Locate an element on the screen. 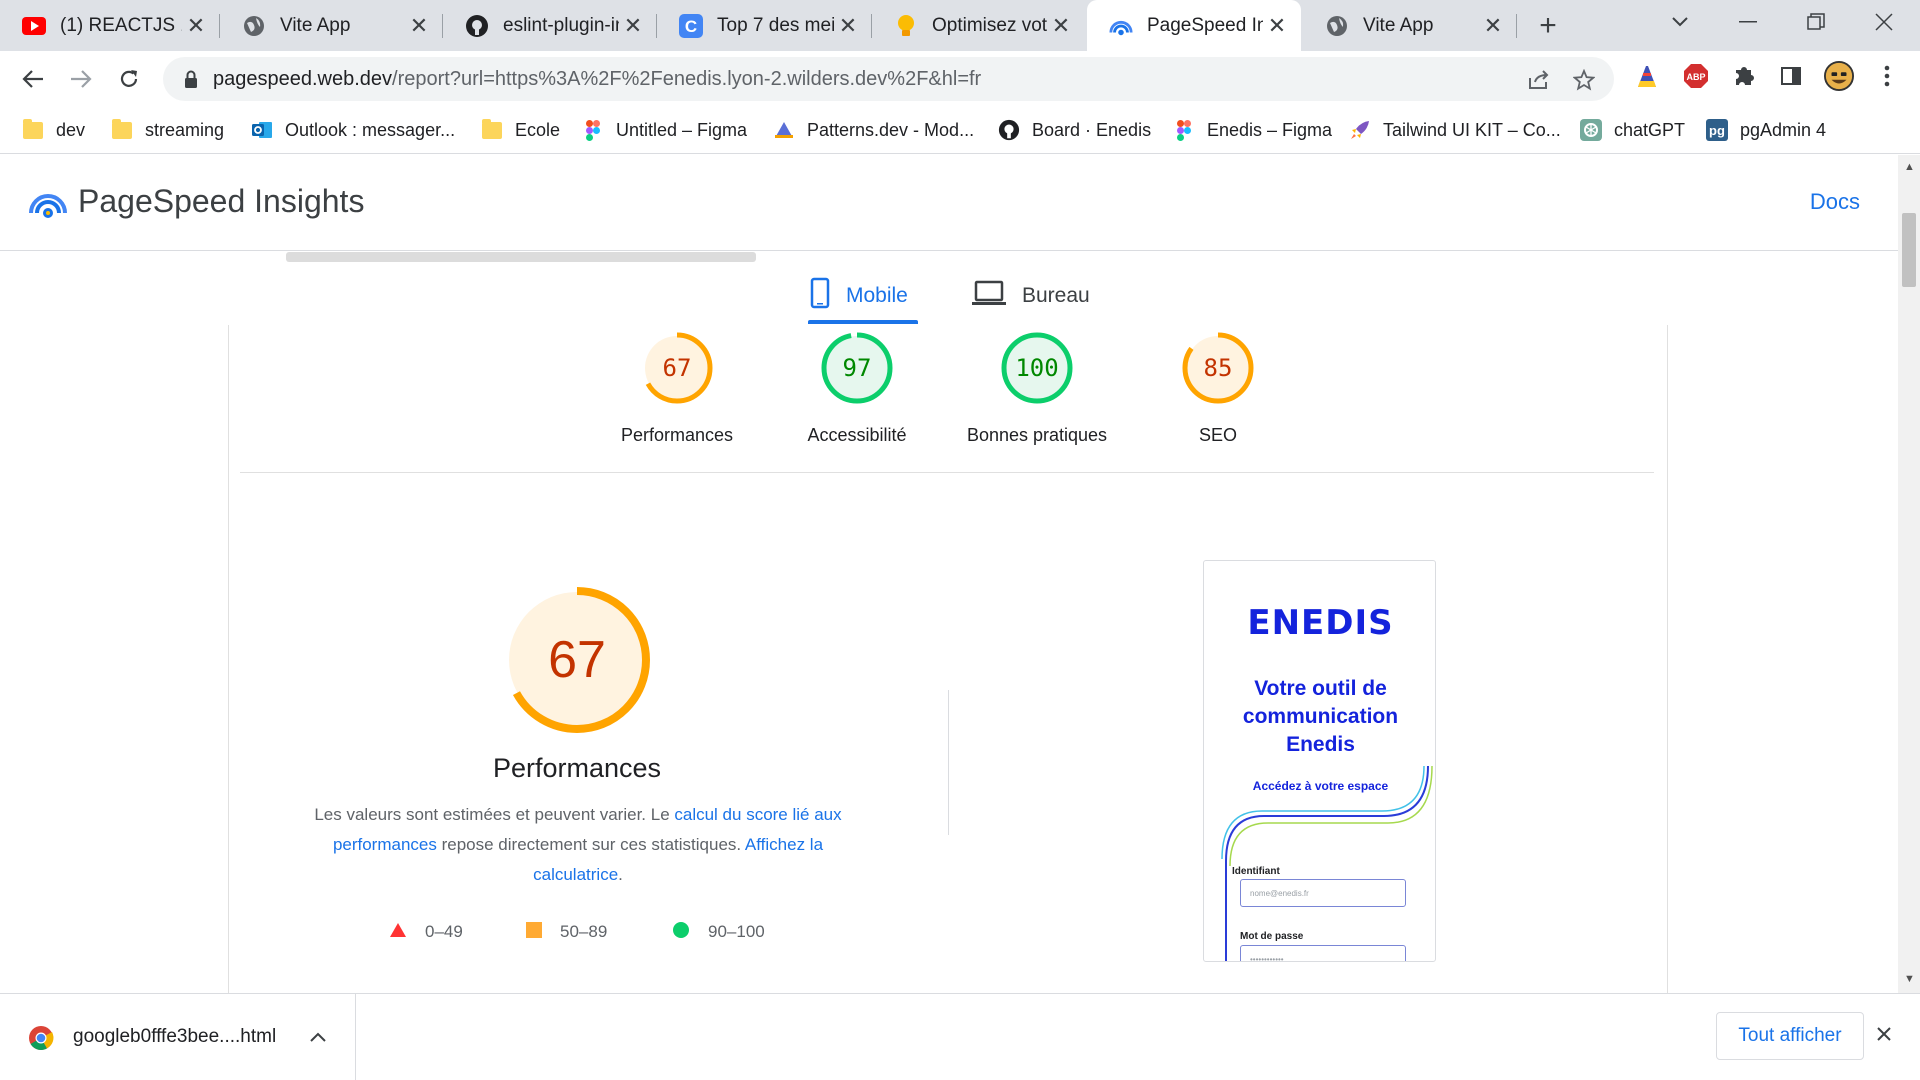  legend-range: 90–100 is located at coordinates (736, 931).